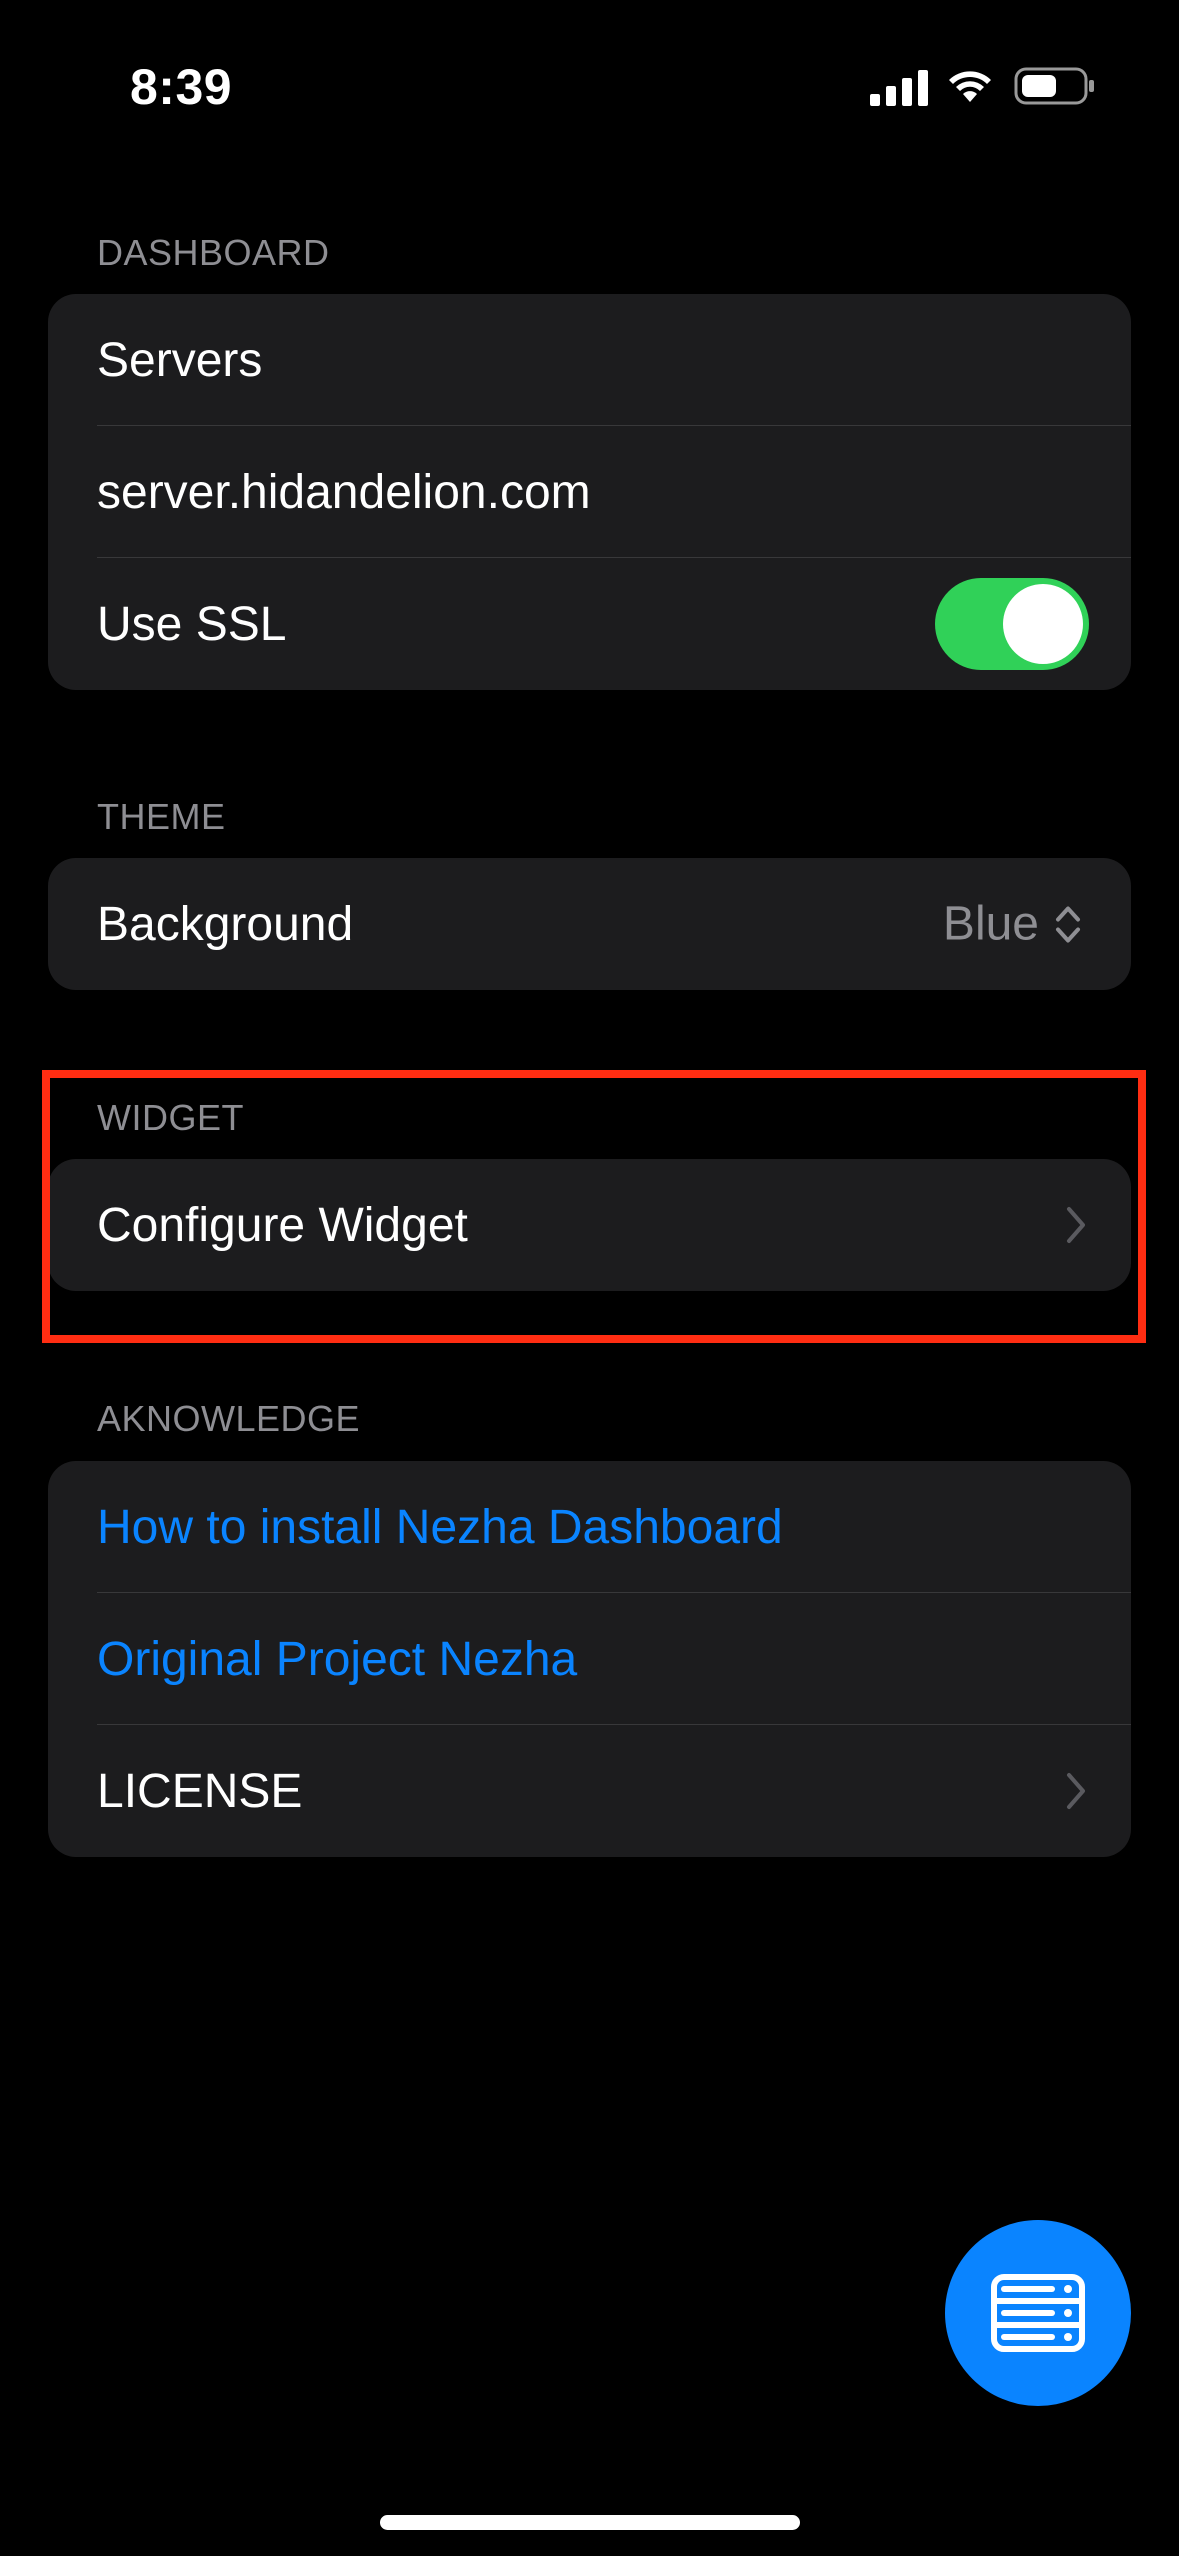 Image resolution: width=1179 pixels, height=2556 pixels. Describe the element at coordinates (590, 2522) in the screenshot. I see `home-indicator` at that location.